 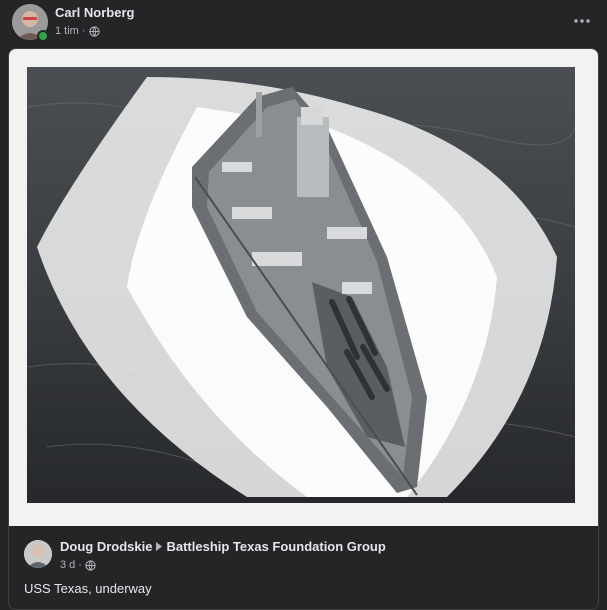 I want to click on shared-post-meta: 3 d ·, so click(x=78, y=565).